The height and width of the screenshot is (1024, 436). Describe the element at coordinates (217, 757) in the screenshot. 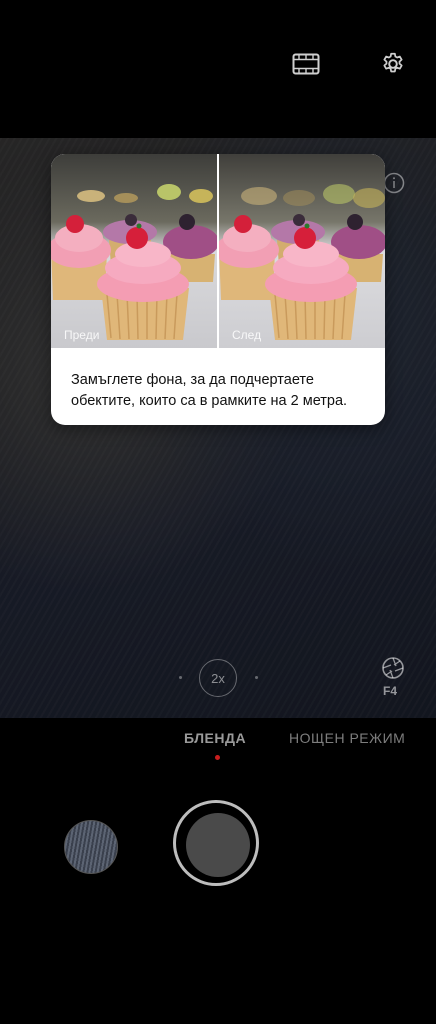

I see `active-mode-indicator` at that location.